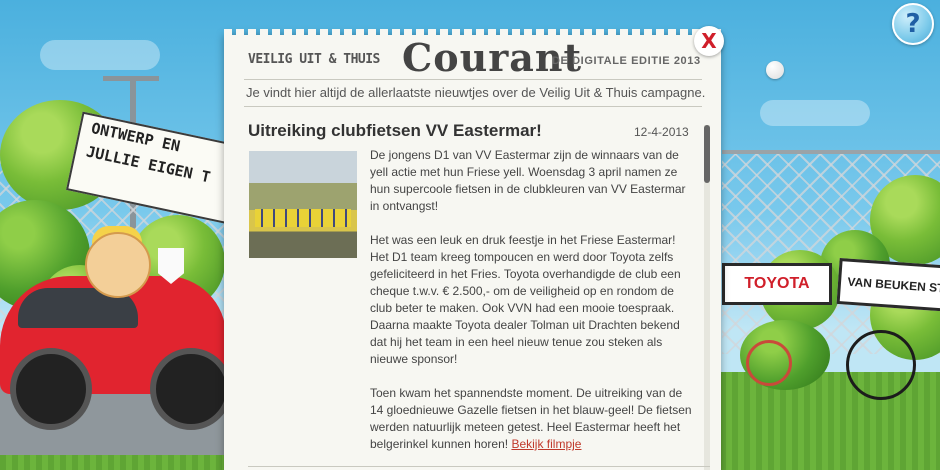 The image size is (940, 470). What do you see at coordinates (707, 154) in the screenshot?
I see `scrollbar-thumb` at bounding box center [707, 154].